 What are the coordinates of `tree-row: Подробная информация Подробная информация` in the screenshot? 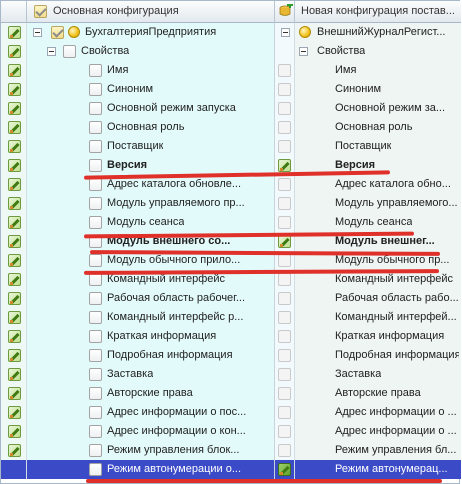 It's located at (231, 355).